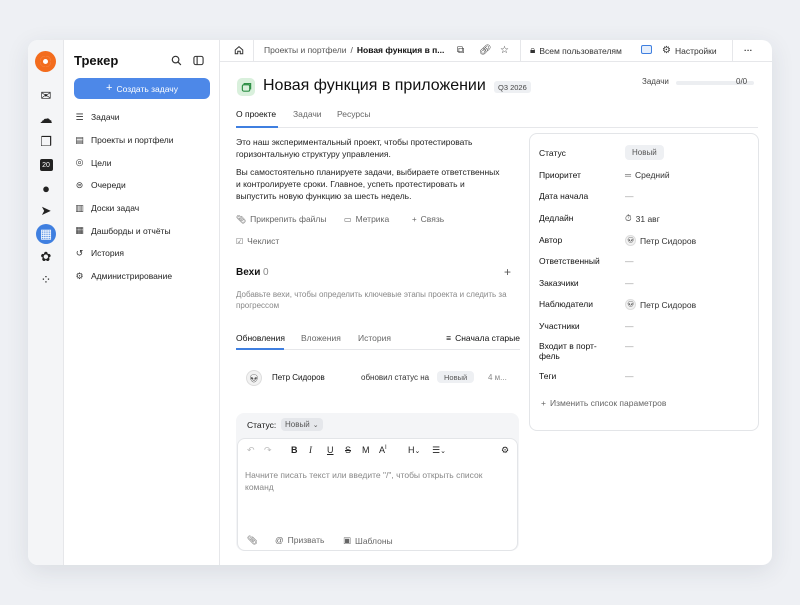  I want to click on tracker-icon: ▦, so click(46, 234).